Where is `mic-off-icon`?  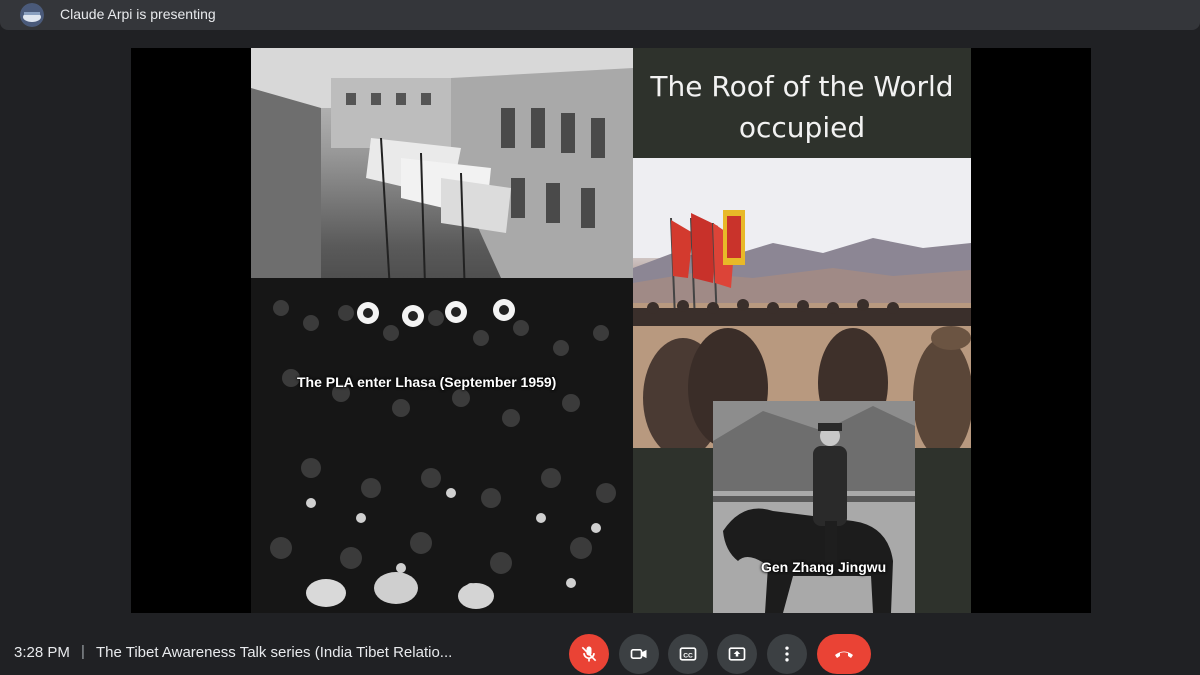 mic-off-icon is located at coordinates (589, 654).